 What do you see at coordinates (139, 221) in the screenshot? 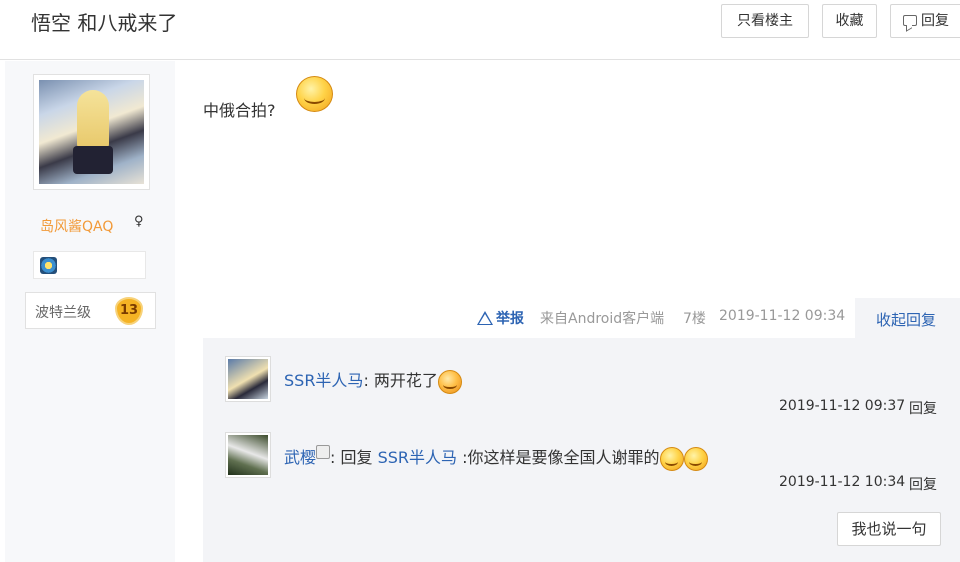
I see `gender-icon: ♀` at bounding box center [139, 221].